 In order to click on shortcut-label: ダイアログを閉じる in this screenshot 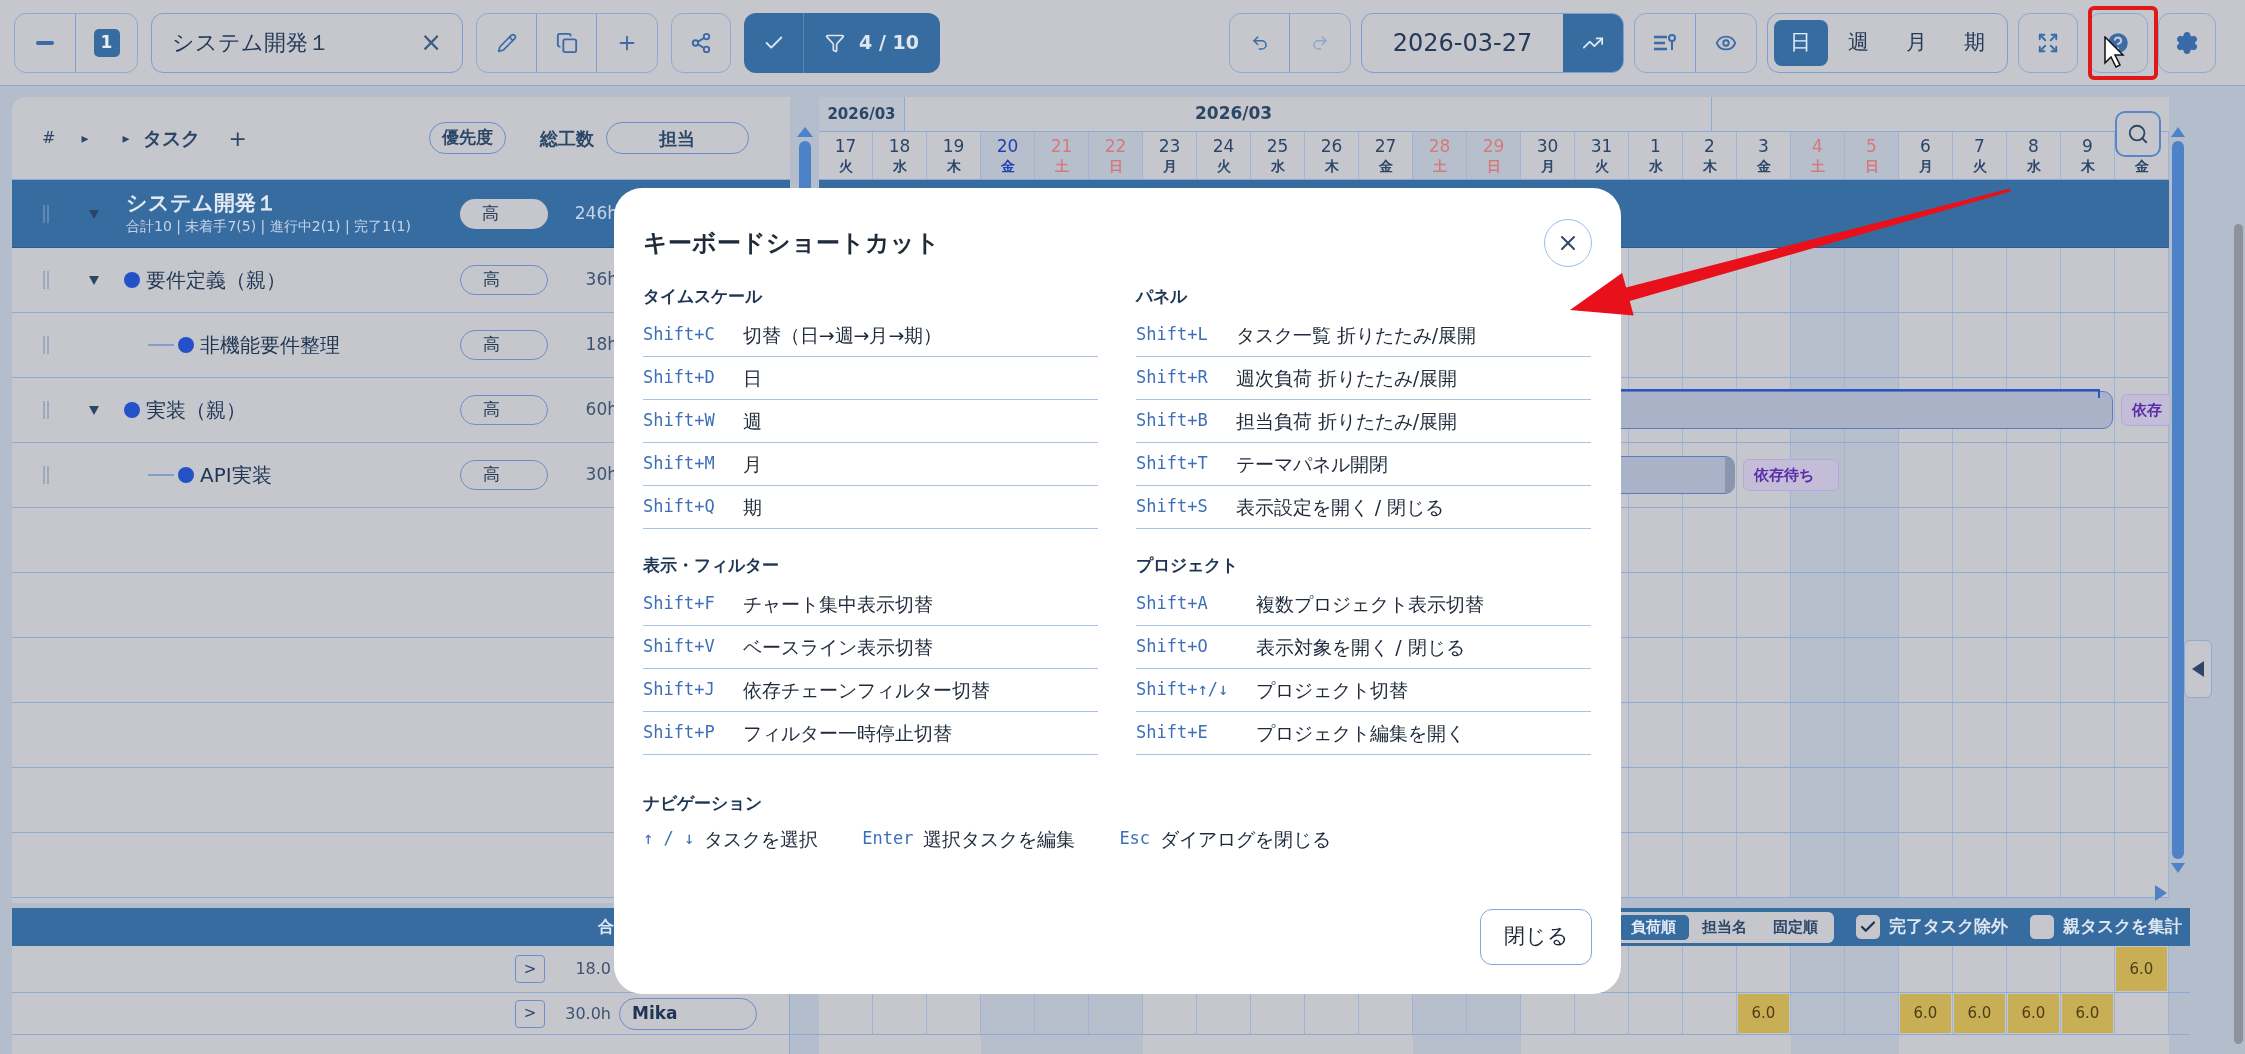, I will do `click(1246, 839)`.